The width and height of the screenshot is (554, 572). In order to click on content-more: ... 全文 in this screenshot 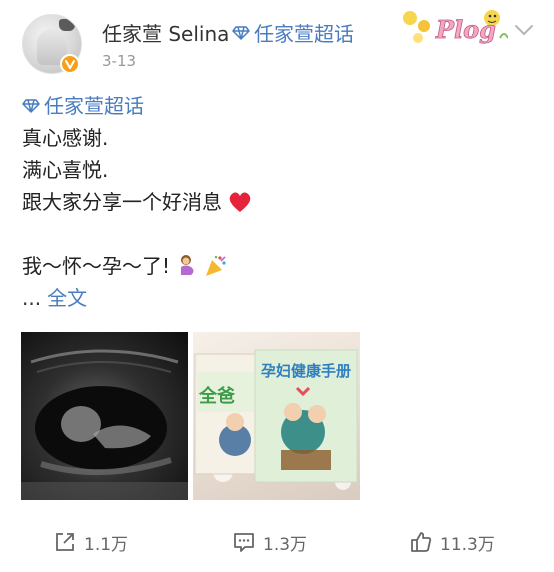, I will do `click(137, 298)`.